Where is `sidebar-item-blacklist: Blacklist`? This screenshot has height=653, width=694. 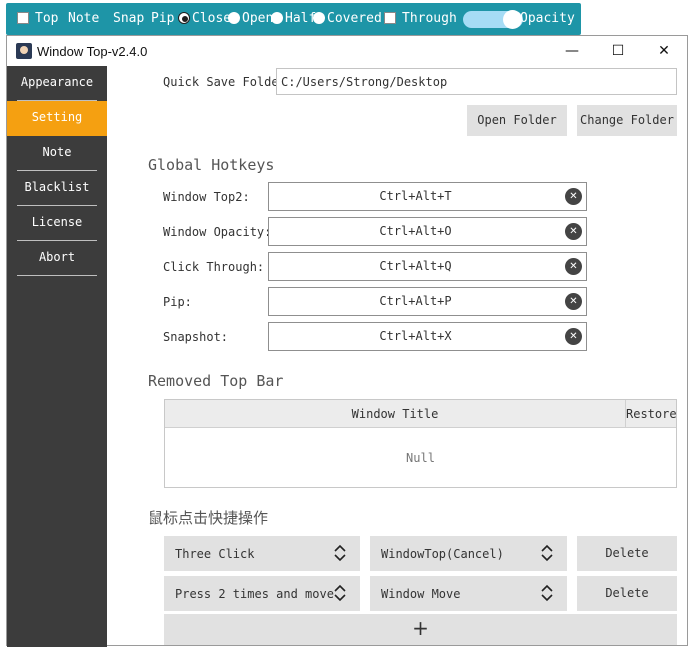 sidebar-item-blacklist: Blacklist is located at coordinates (57, 188).